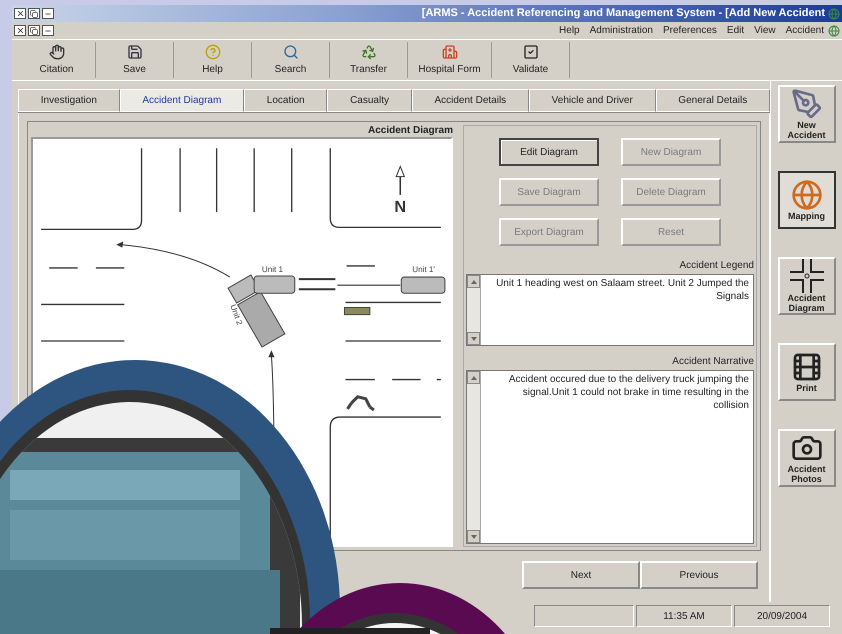 The width and height of the screenshot is (842, 634). What do you see at coordinates (689, 30) in the screenshot?
I see `menu-item: Preferences` at bounding box center [689, 30].